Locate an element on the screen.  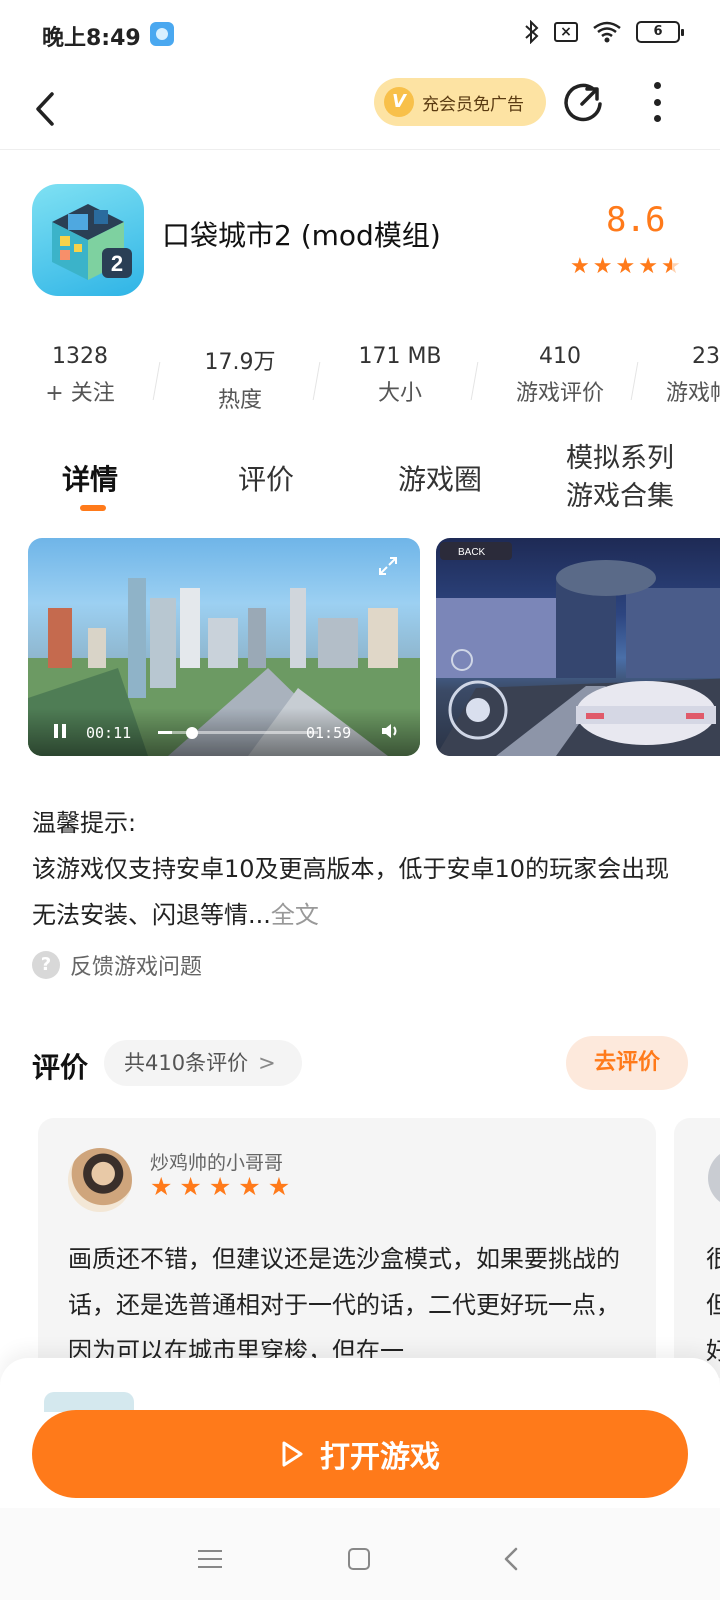
rating-stars: ★ ★ ★ ★ ★ is located at coordinates (625, 267).